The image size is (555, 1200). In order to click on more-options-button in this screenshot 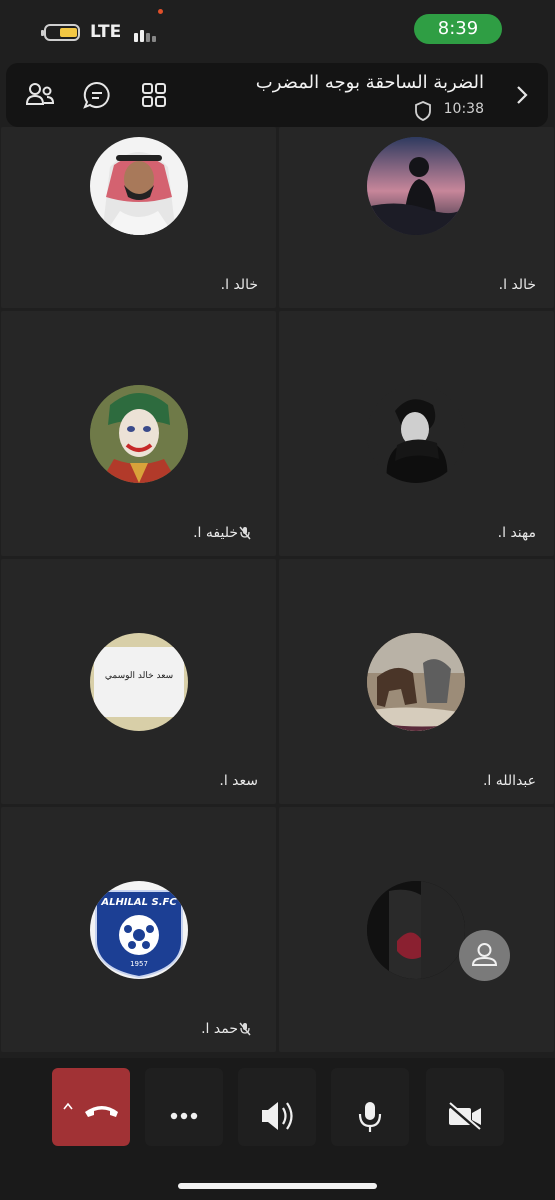, I will do `click(184, 1107)`.